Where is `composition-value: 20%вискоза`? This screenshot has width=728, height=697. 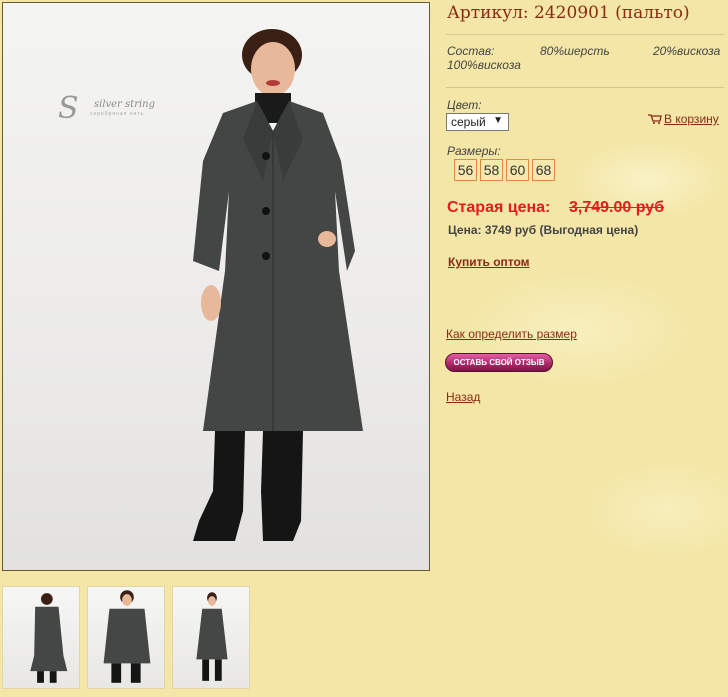
composition-value: 20%вискоза is located at coordinates (687, 51).